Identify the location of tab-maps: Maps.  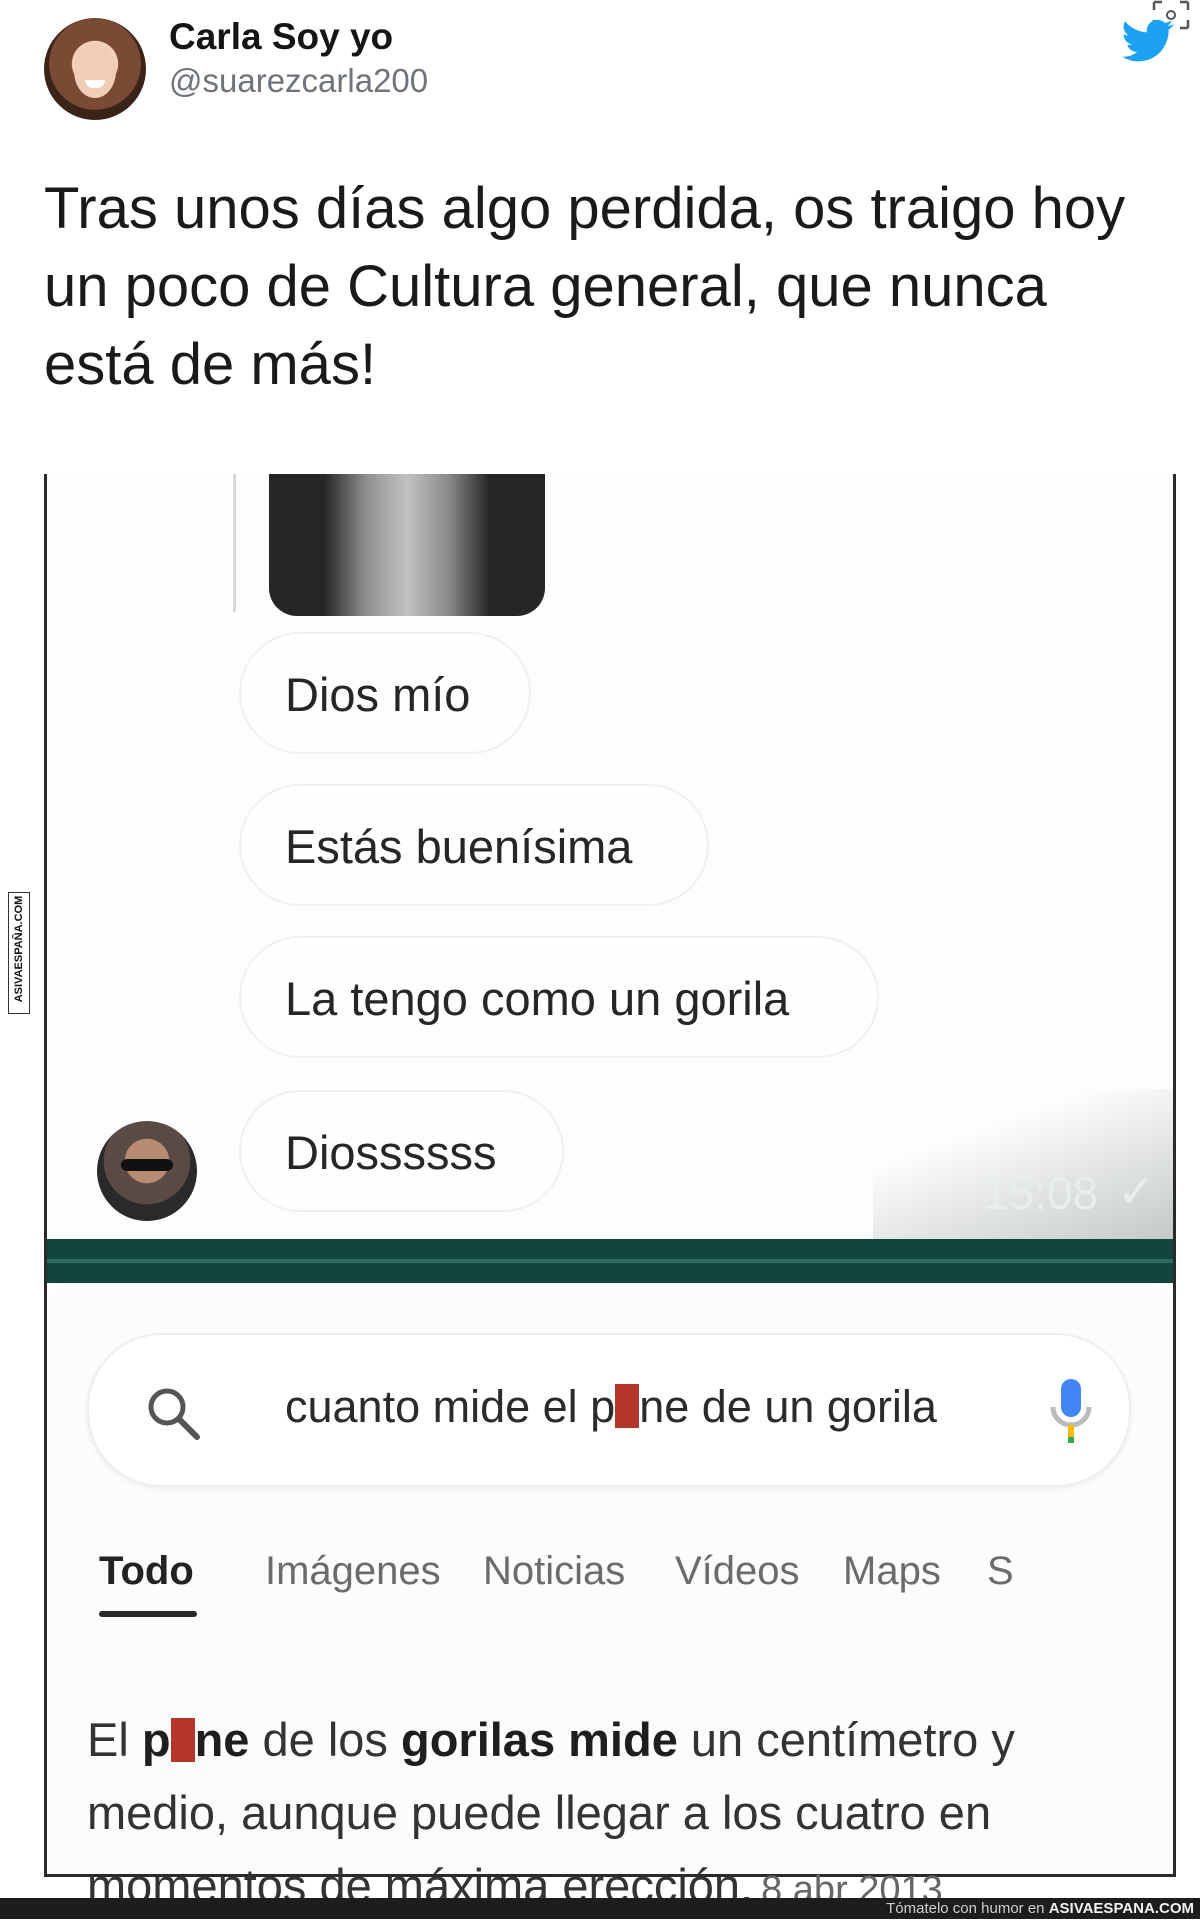
(892, 1571).